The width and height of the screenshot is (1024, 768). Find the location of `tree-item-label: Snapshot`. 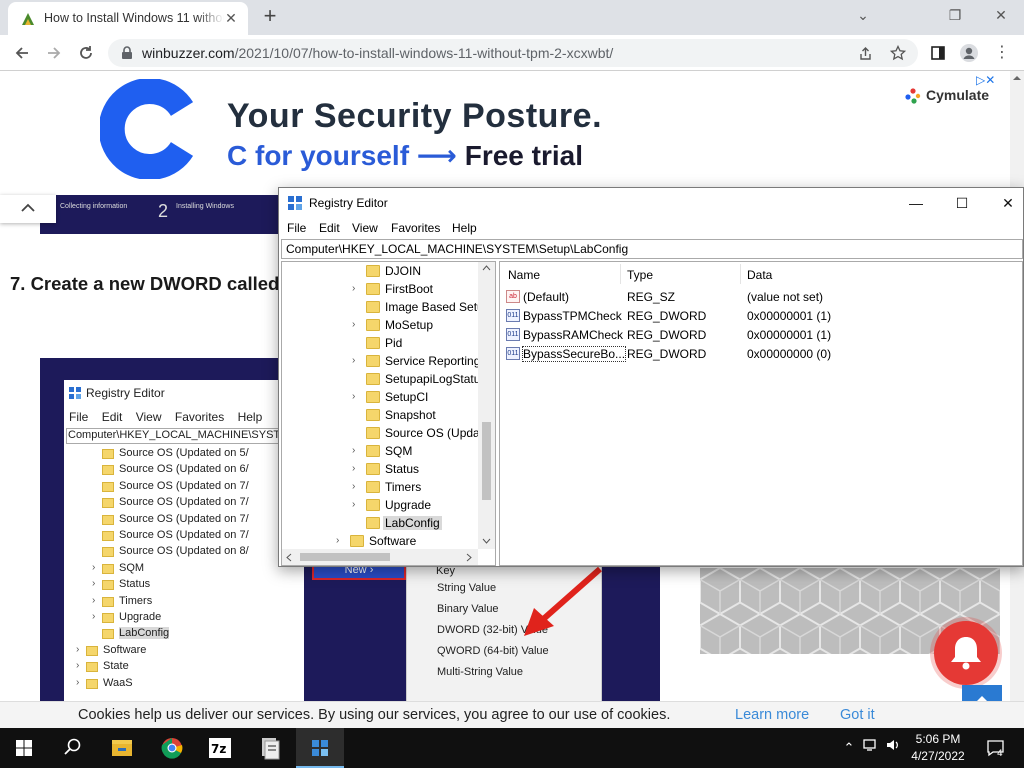

tree-item-label: Snapshot is located at coordinates (410, 415).